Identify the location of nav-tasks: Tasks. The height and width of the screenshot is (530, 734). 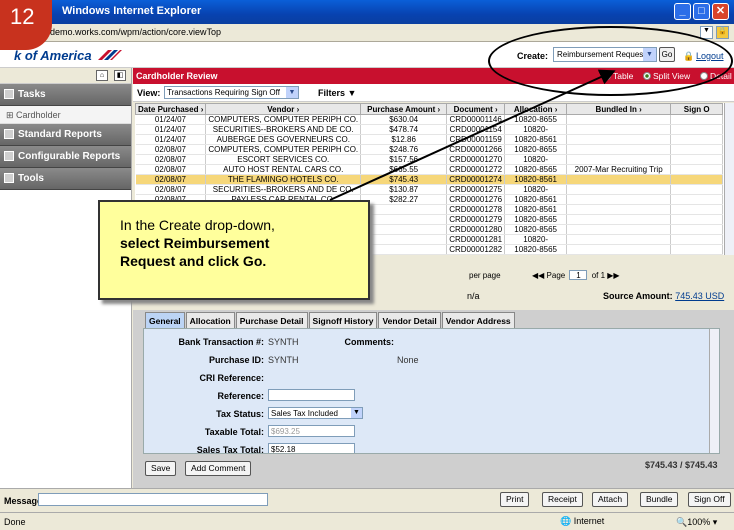
(65, 95).